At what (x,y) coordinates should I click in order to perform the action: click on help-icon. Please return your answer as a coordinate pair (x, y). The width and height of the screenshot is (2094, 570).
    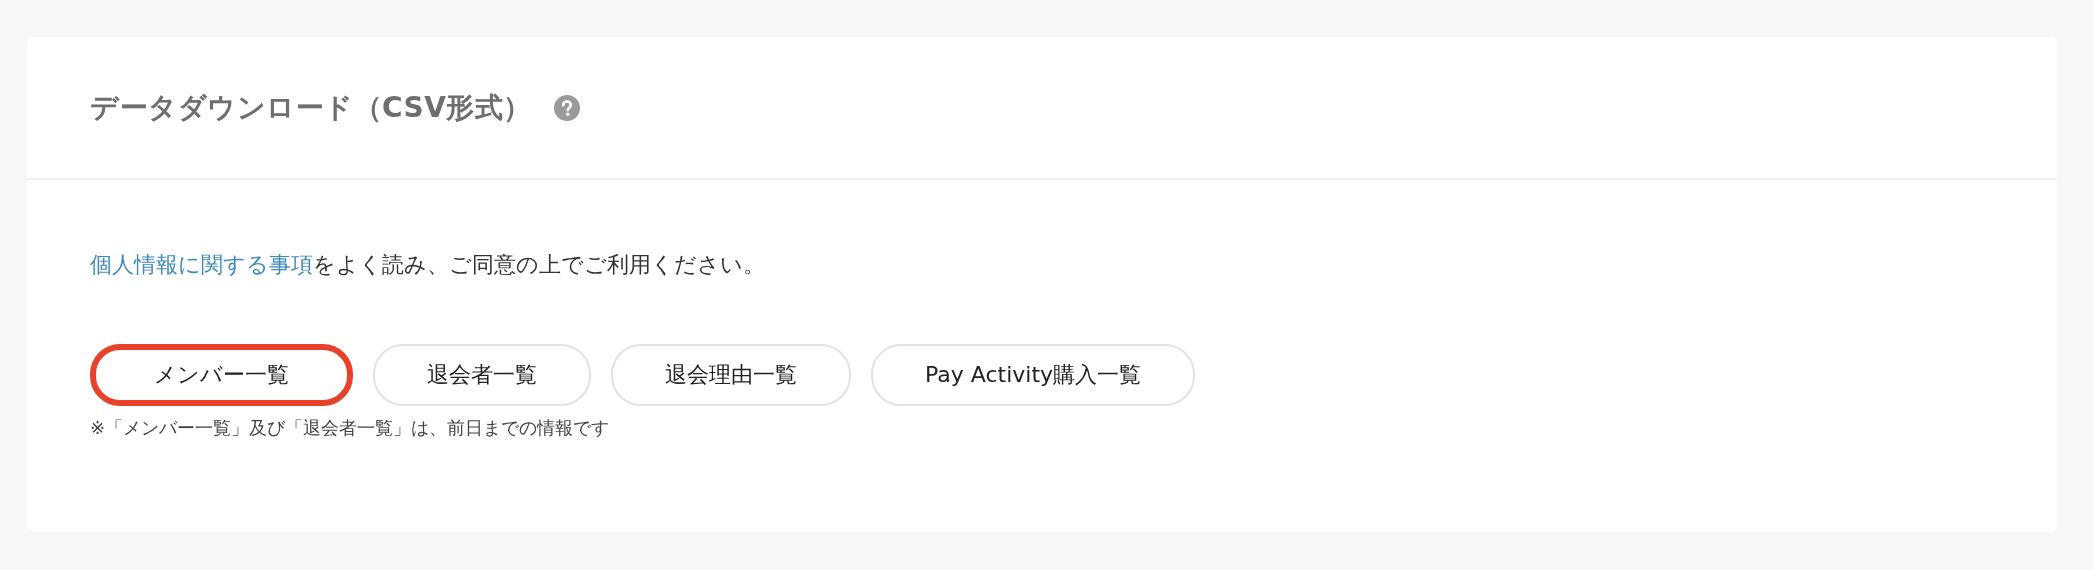
    Looking at the image, I should click on (566, 107).